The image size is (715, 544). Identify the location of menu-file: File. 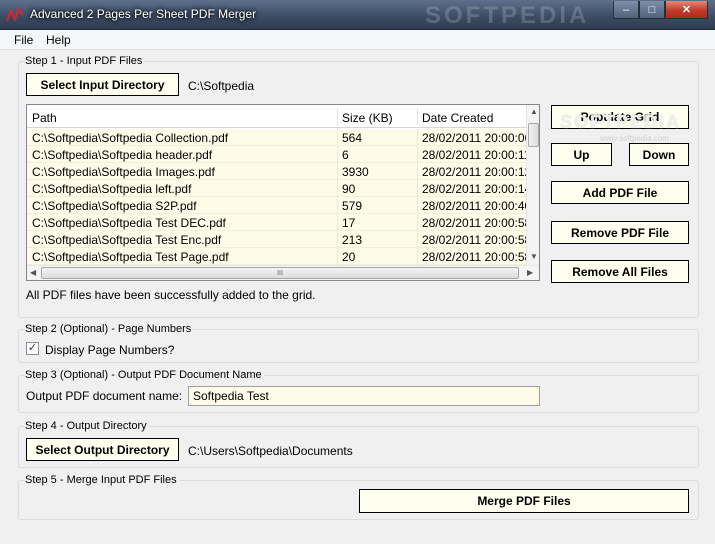
(23, 40).